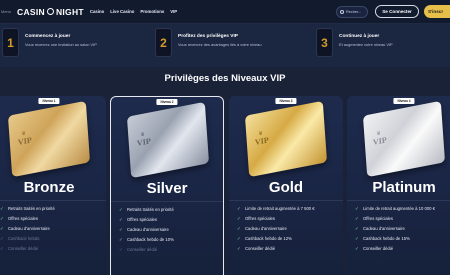 The width and height of the screenshot is (450, 275). Describe the element at coordinates (397, 11) in the screenshot. I see `login-button: Se Connecter` at that location.